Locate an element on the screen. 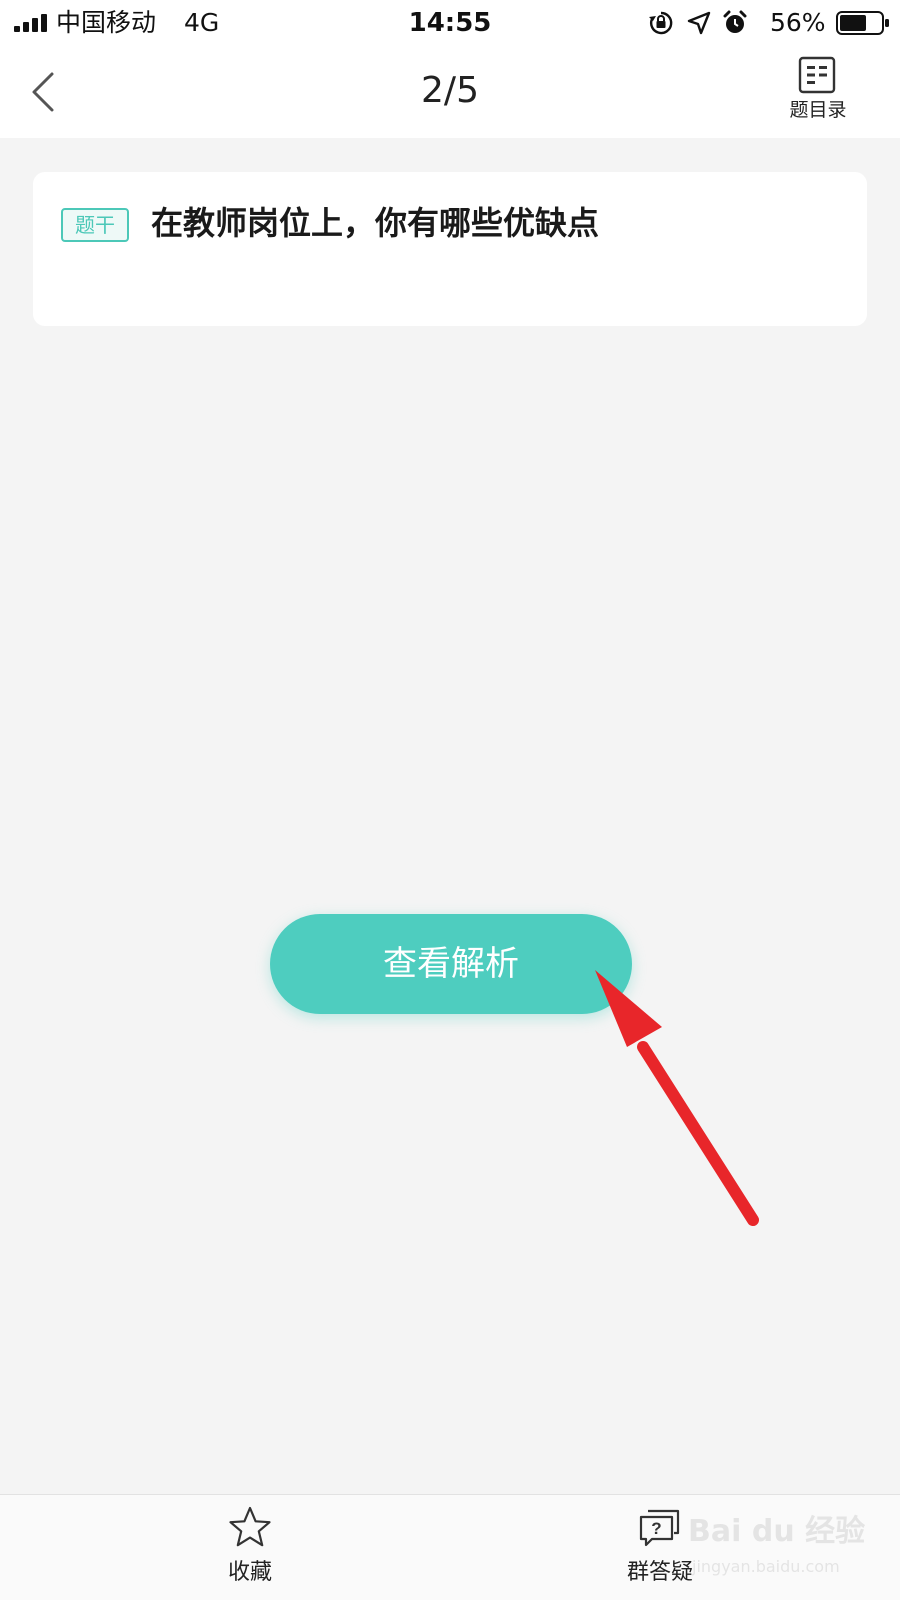 This screenshot has height=1600, width=900. list-icon is located at coordinates (817, 75).